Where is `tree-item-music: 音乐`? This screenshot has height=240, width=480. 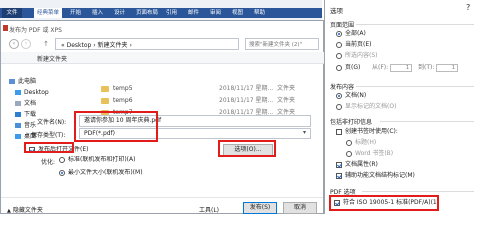 tree-item-music: 音乐 is located at coordinates (25, 125).